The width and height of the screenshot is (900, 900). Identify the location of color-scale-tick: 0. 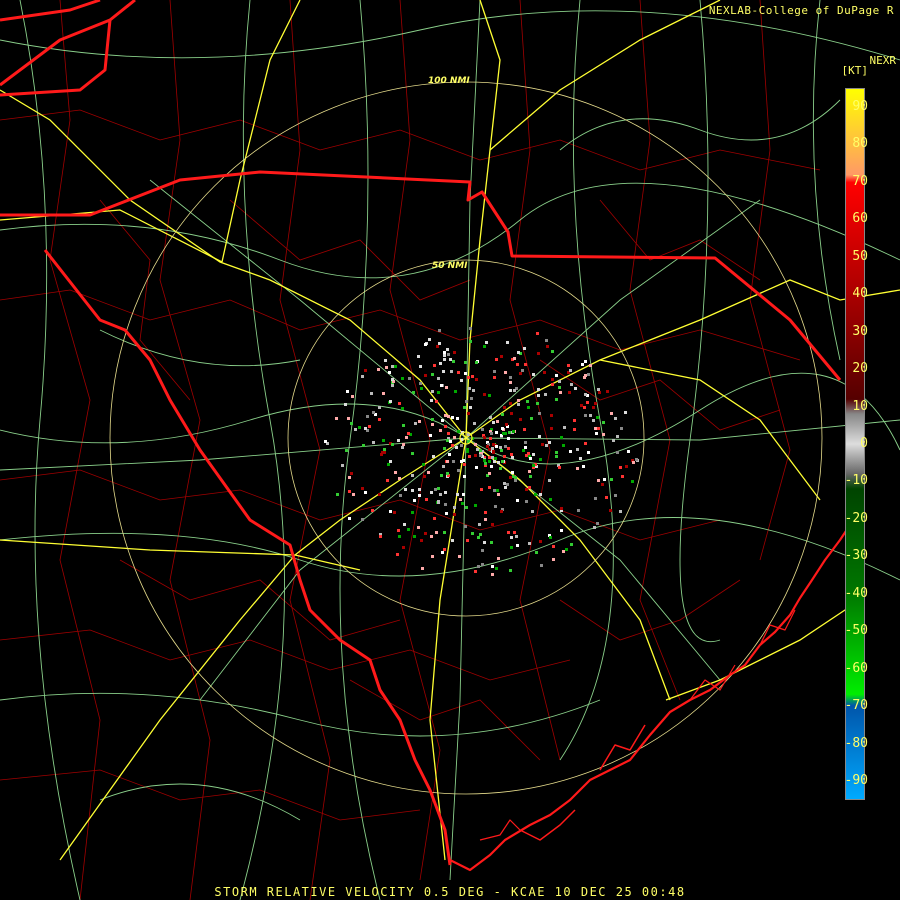
(864, 443).